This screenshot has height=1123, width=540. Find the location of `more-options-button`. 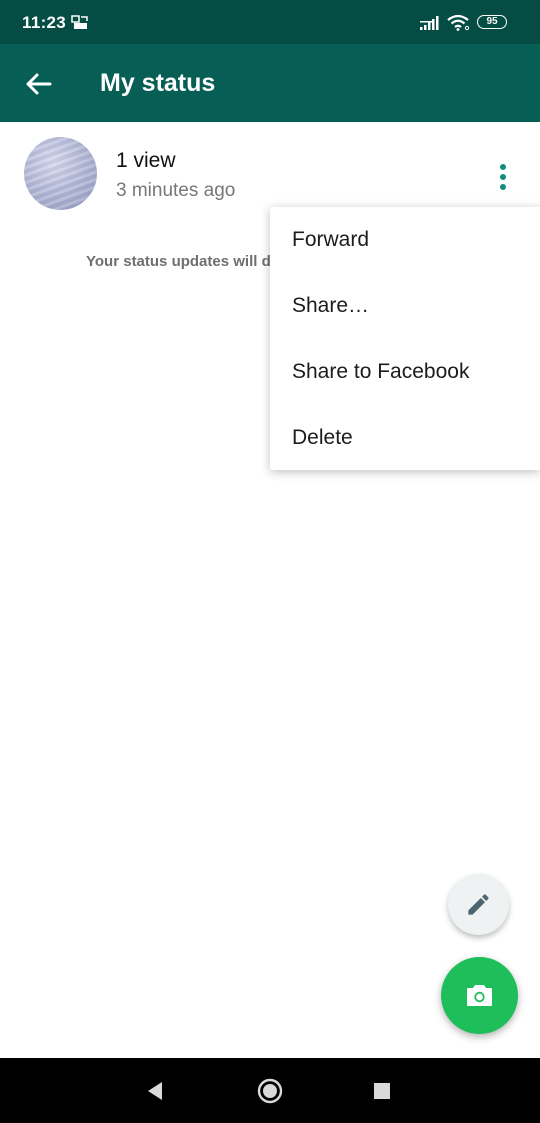

more-options-button is located at coordinates (503, 177).